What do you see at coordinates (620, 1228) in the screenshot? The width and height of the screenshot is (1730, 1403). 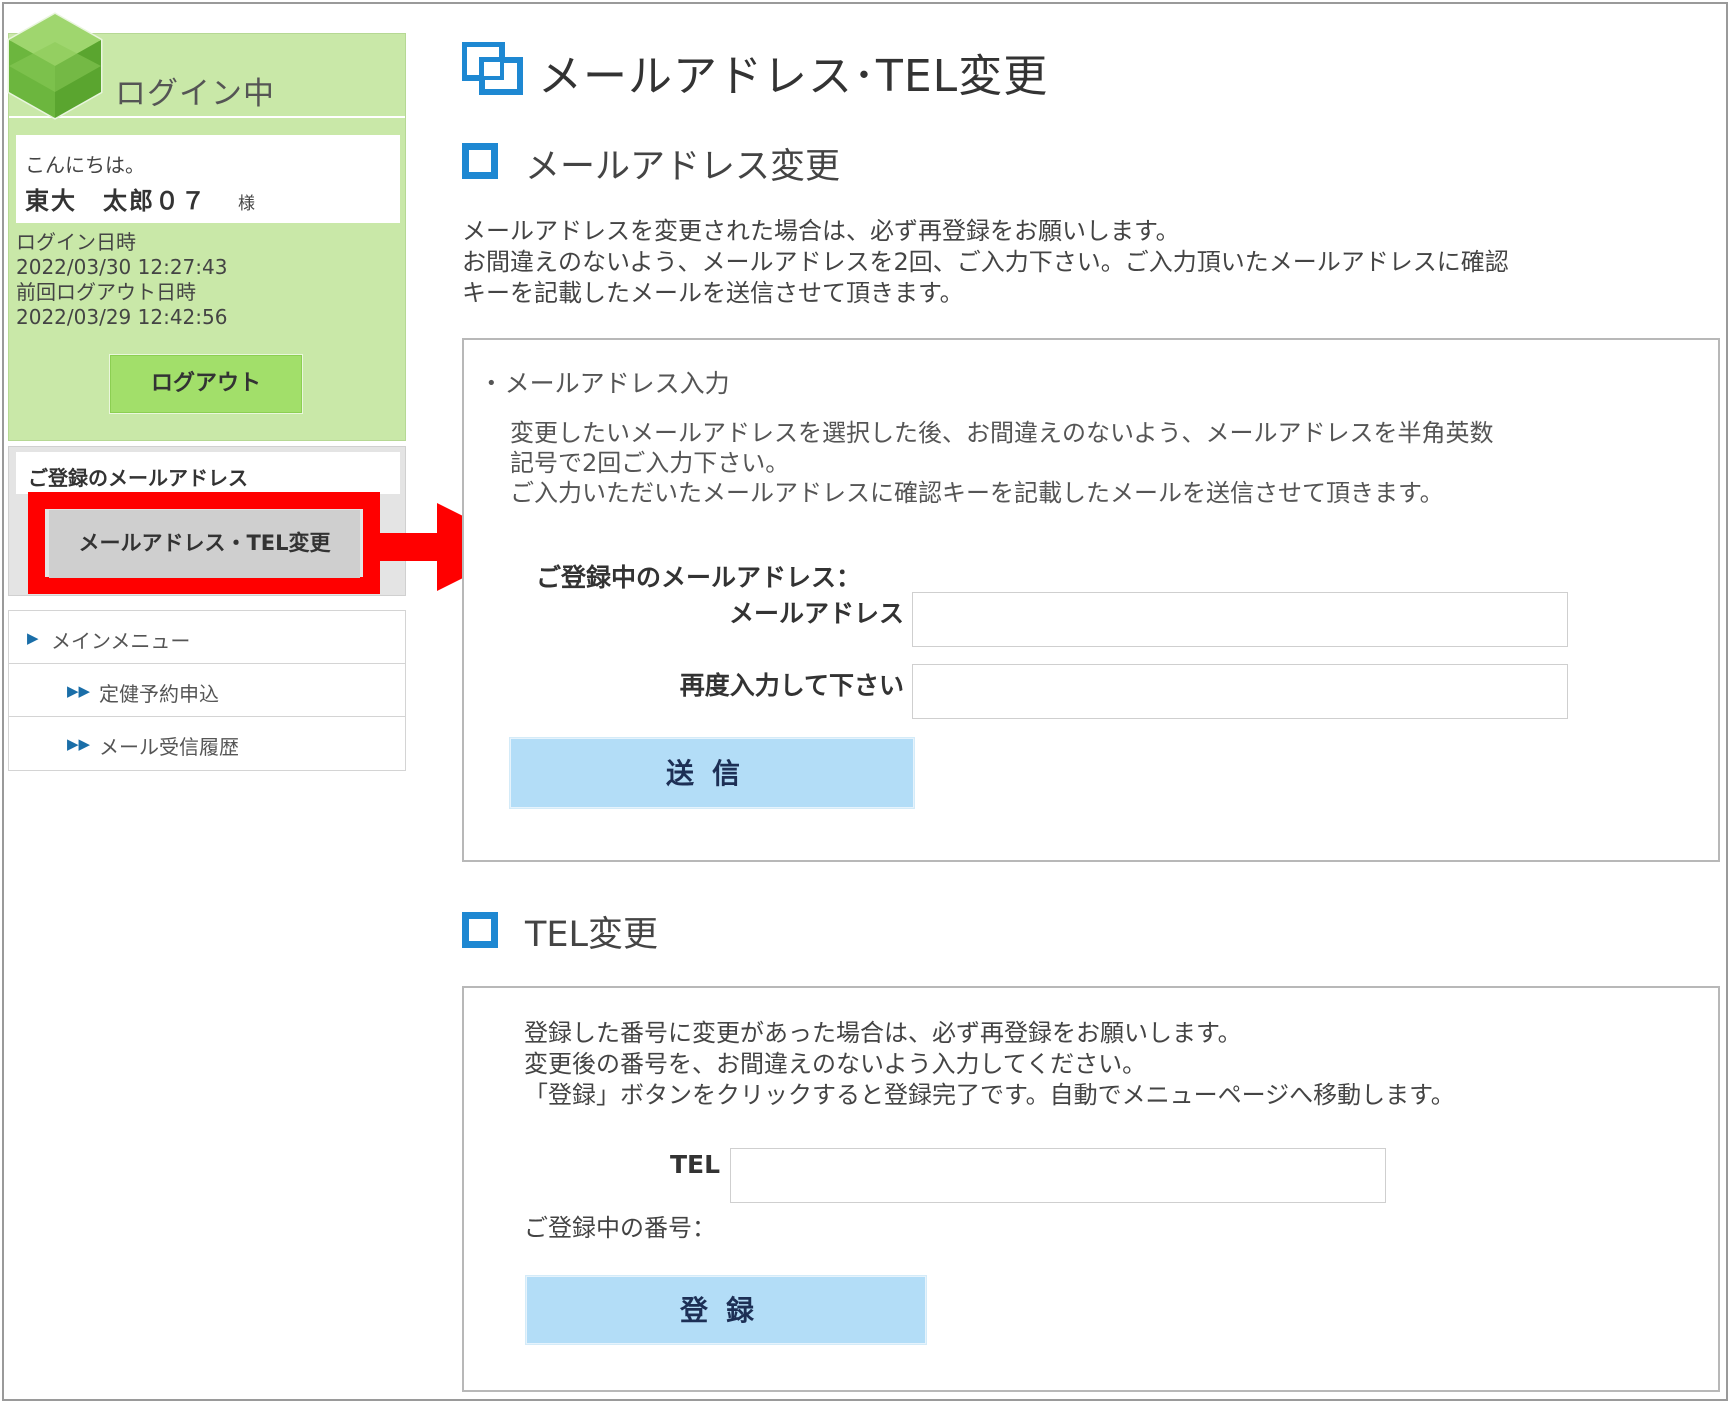 I see `current-number-label: ご登録中の番号：` at bounding box center [620, 1228].